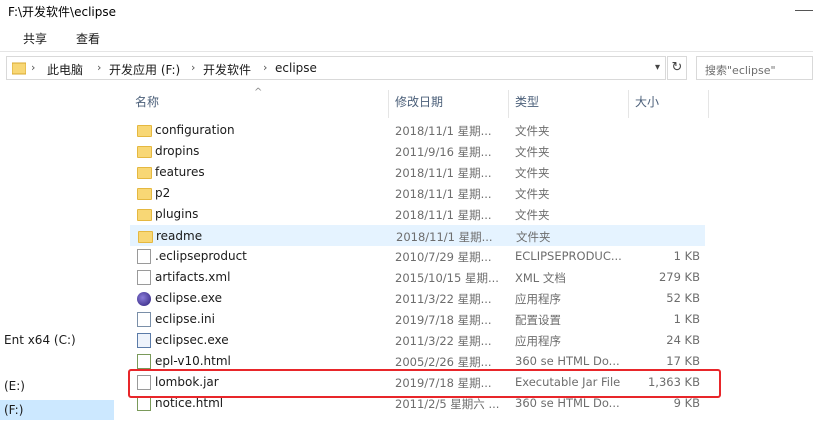 The height and width of the screenshot is (422, 813). What do you see at coordinates (179, 236) in the screenshot?
I see `file-name: readme` at bounding box center [179, 236].